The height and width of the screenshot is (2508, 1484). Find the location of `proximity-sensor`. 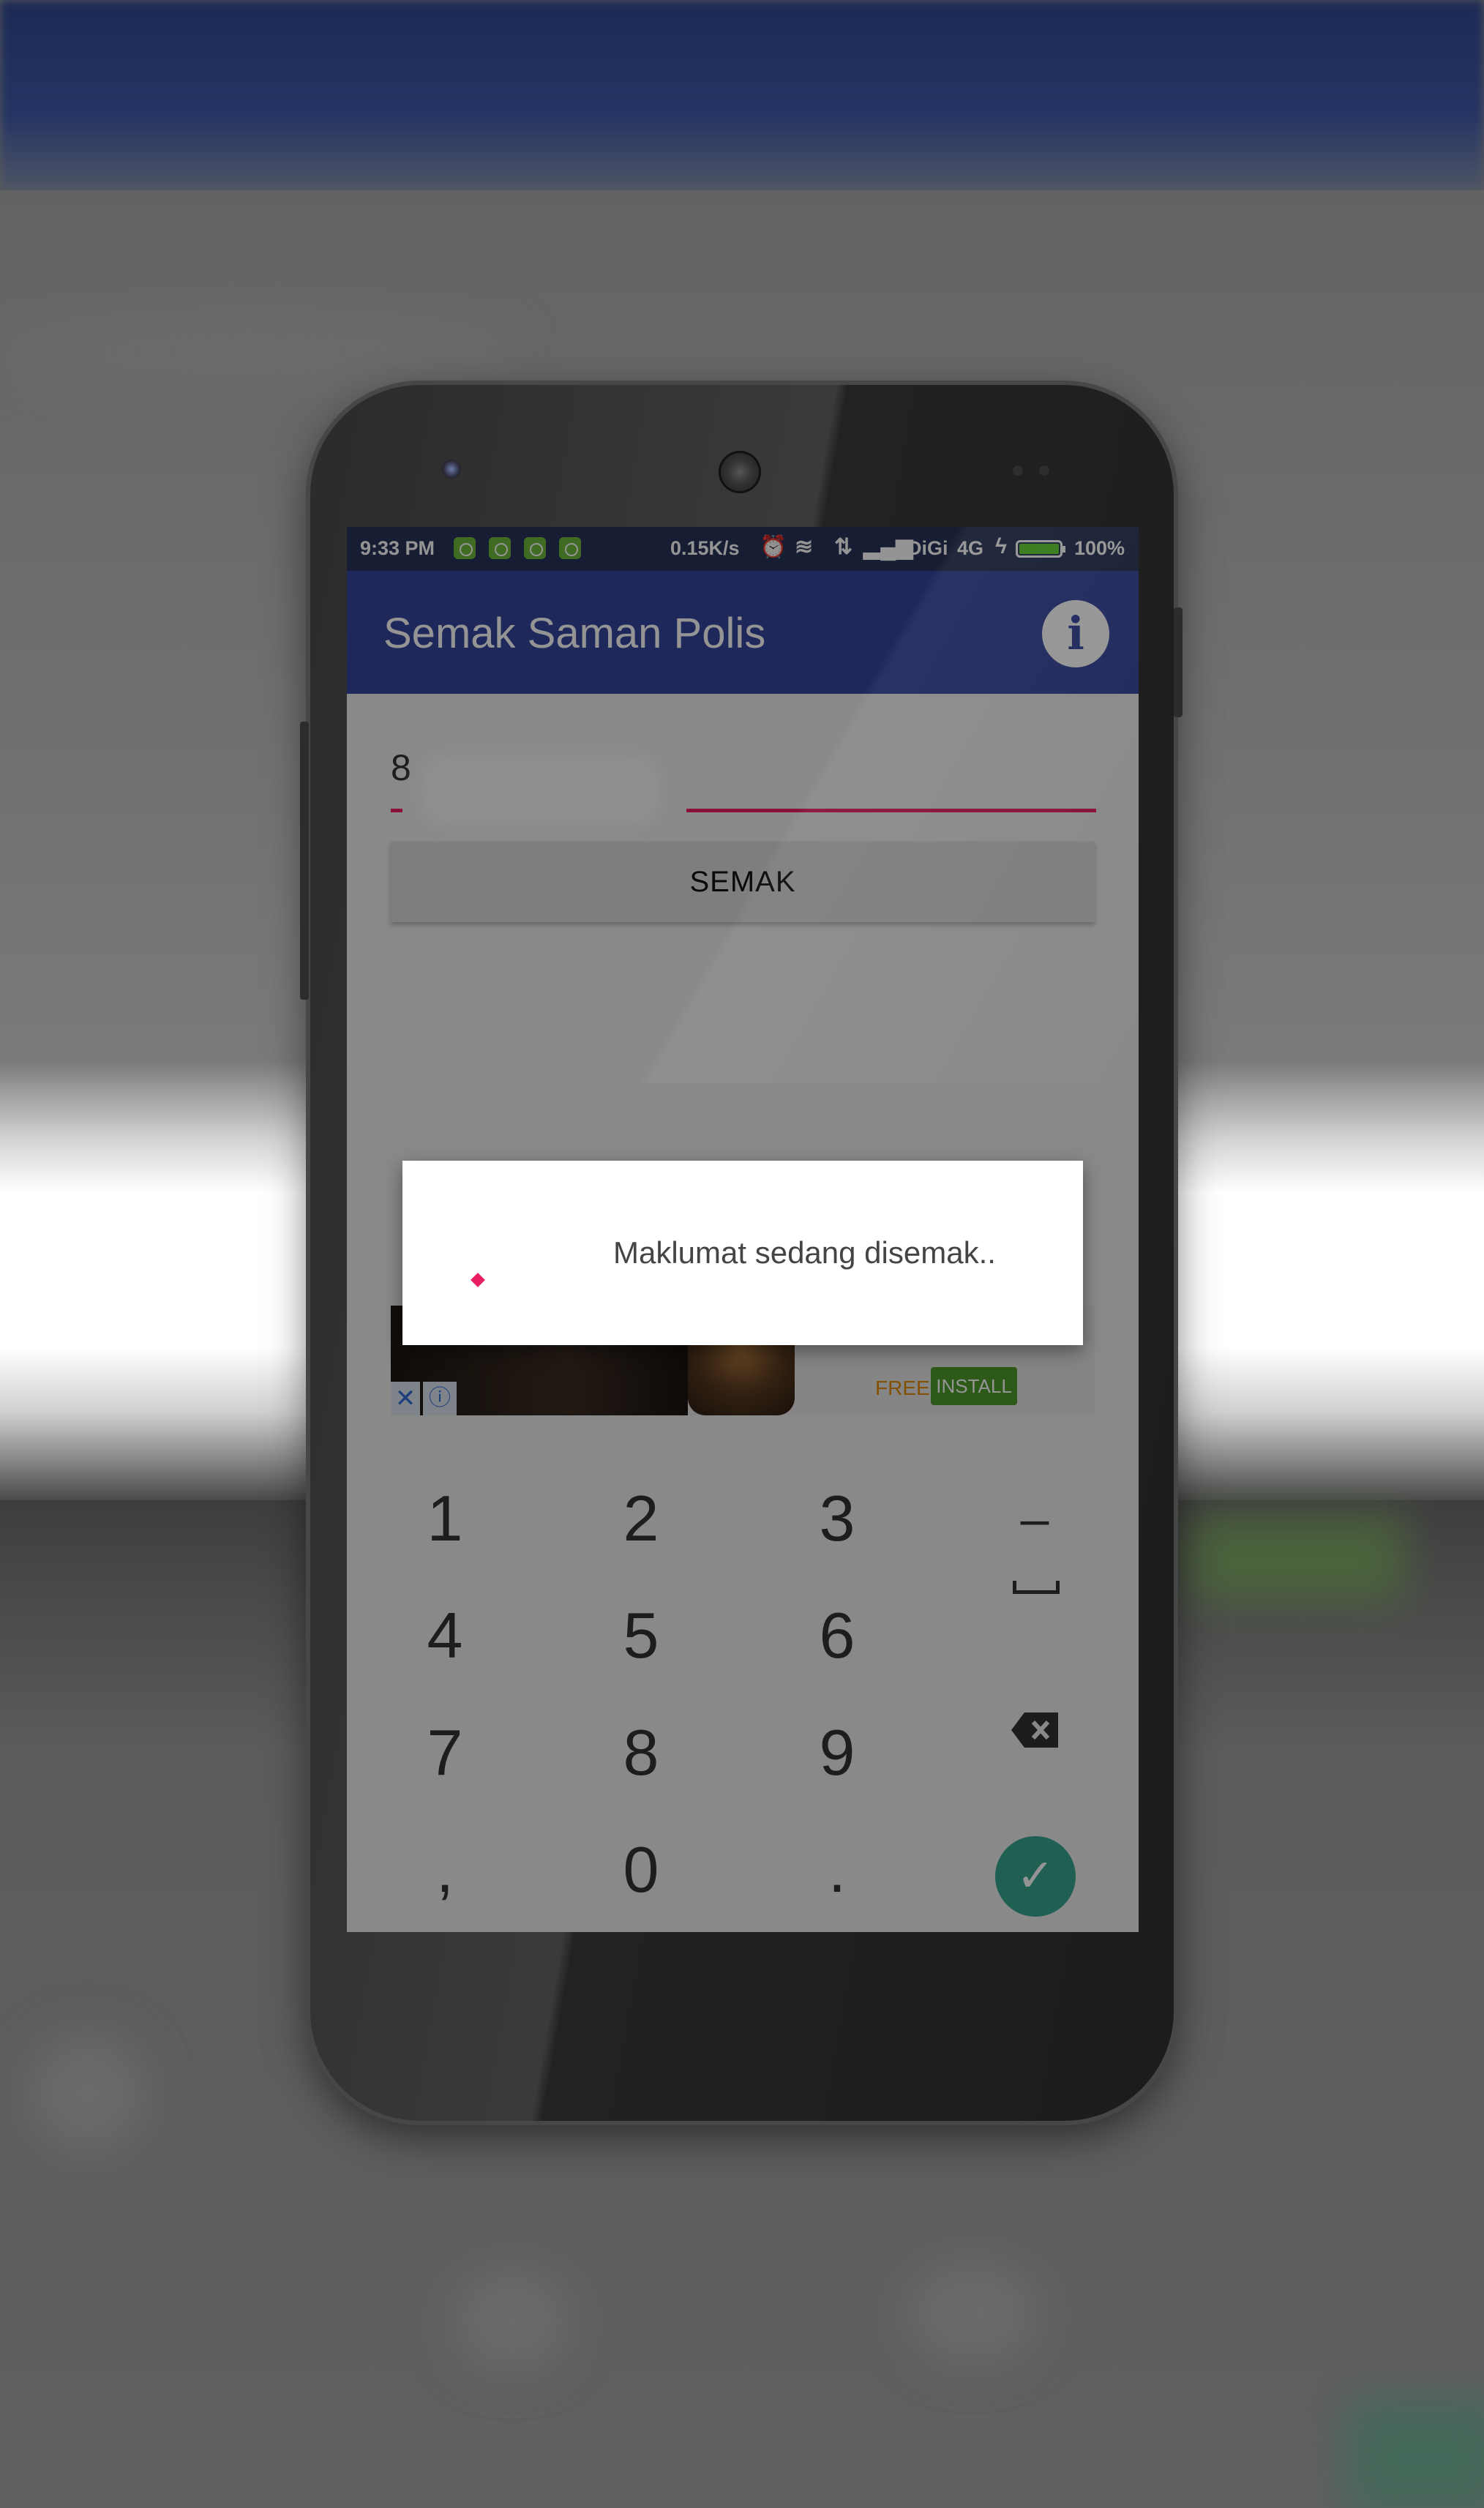

proximity-sensor is located at coordinates (1018, 470).